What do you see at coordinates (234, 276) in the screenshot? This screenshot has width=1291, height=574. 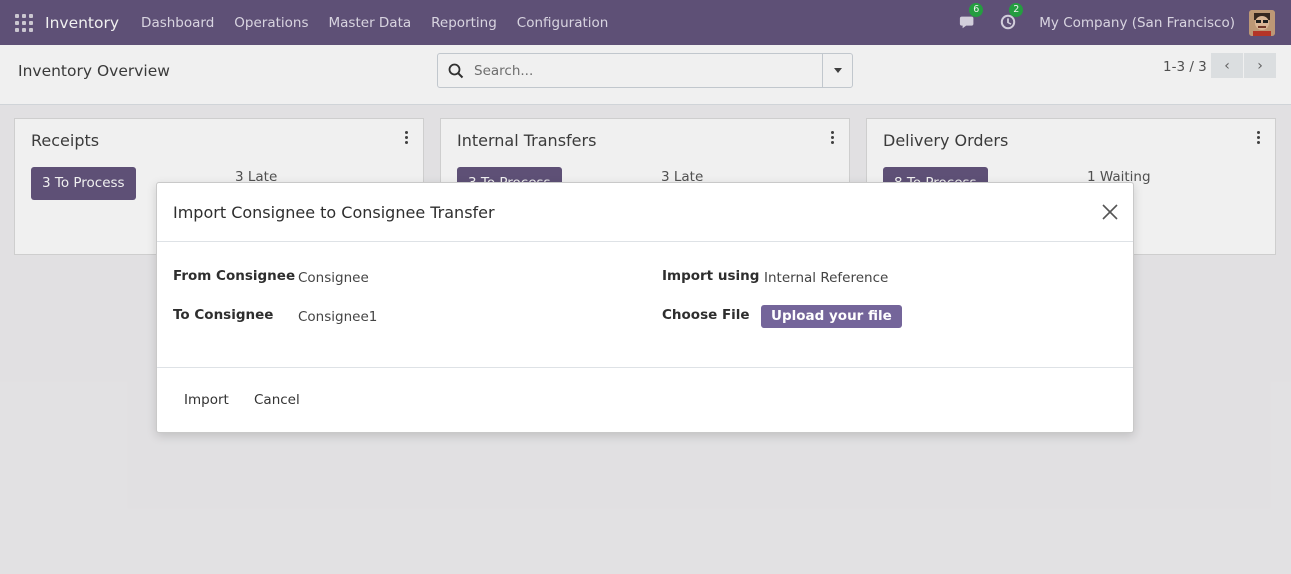 I see `from-consignee-label: From Consignee` at bounding box center [234, 276].